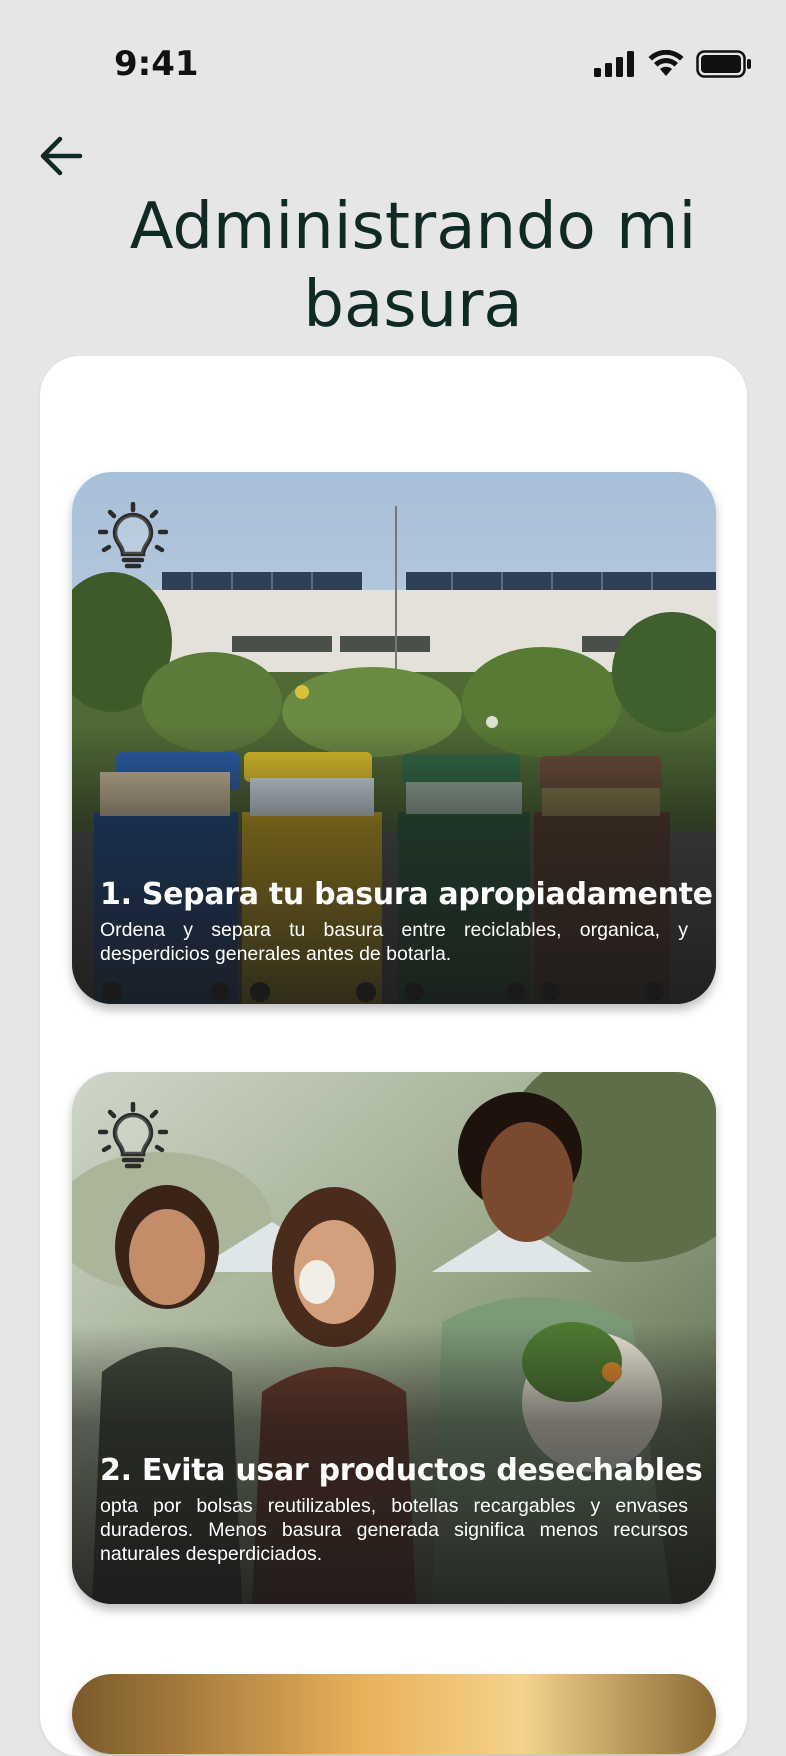 This screenshot has height=1756, width=786. What do you see at coordinates (723, 64) in the screenshot?
I see `battery-icon` at bounding box center [723, 64].